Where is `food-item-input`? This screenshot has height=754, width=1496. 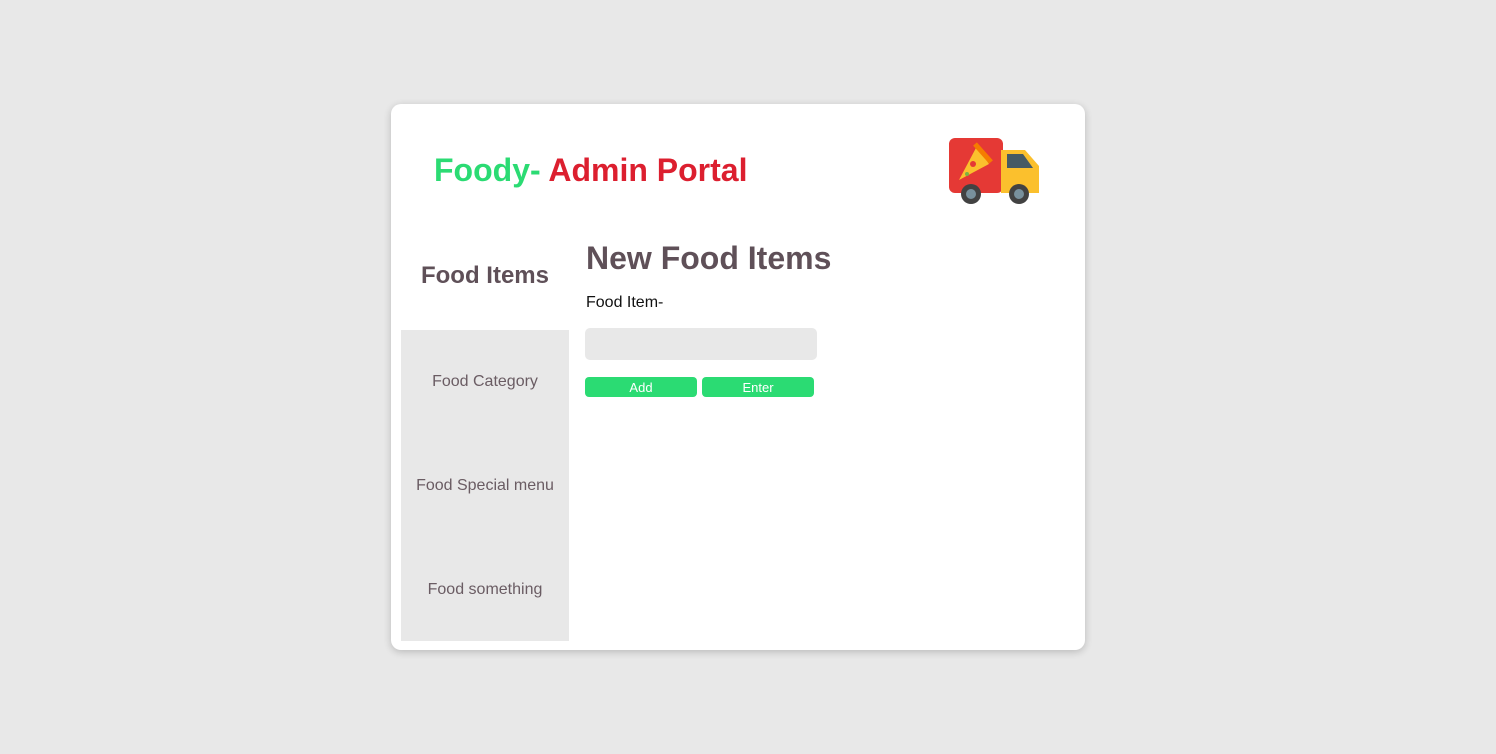 food-item-input is located at coordinates (701, 344).